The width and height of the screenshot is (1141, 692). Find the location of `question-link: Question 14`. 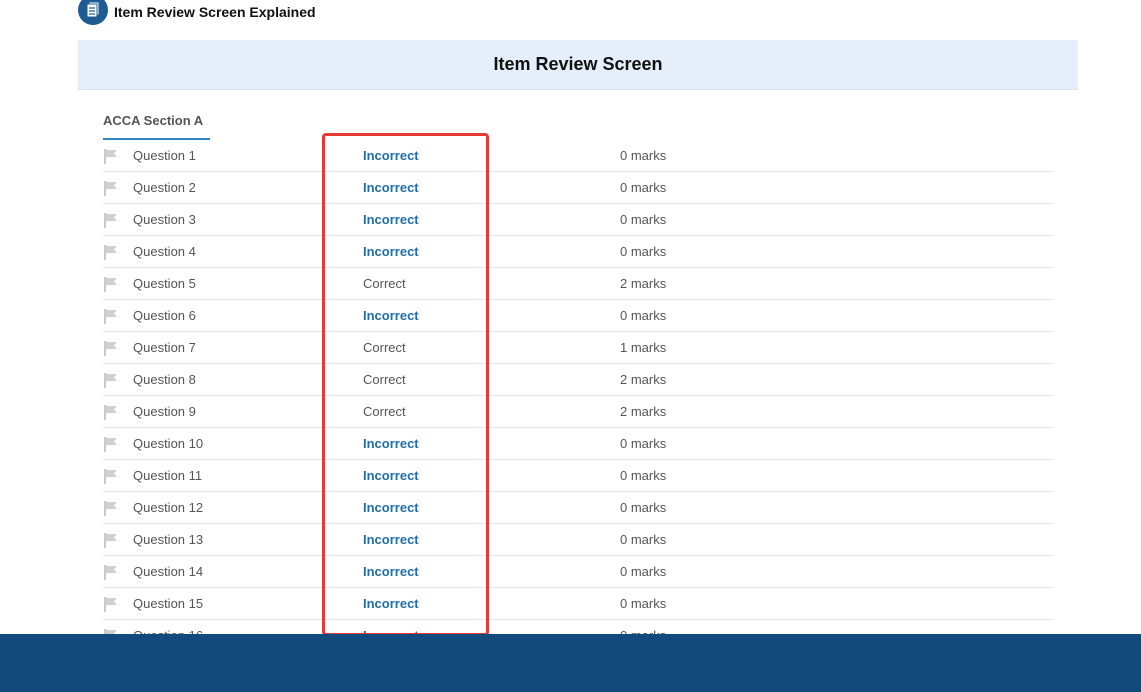

question-link: Question 14 is located at coordinates (168, 571).